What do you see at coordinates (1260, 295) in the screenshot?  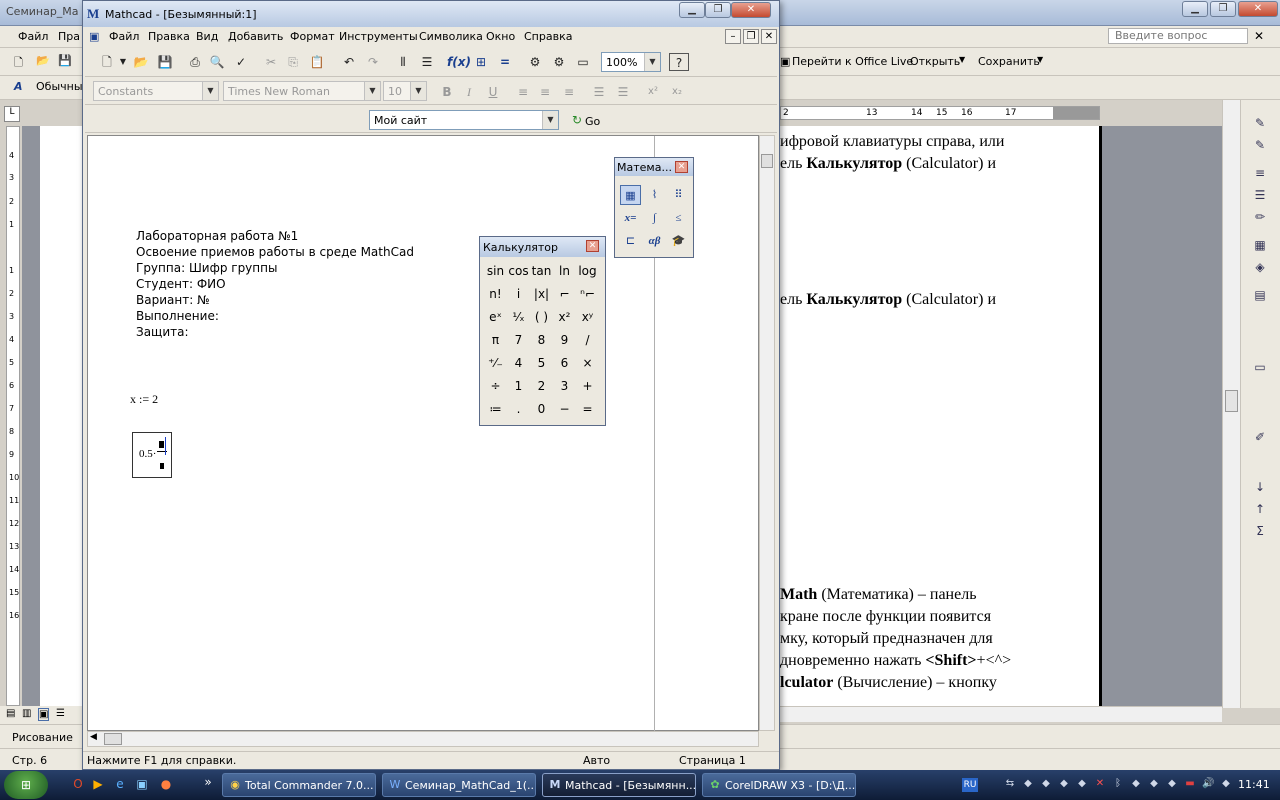 I see `insert-table-icon: ▤` at bounding box center [1260, 295].